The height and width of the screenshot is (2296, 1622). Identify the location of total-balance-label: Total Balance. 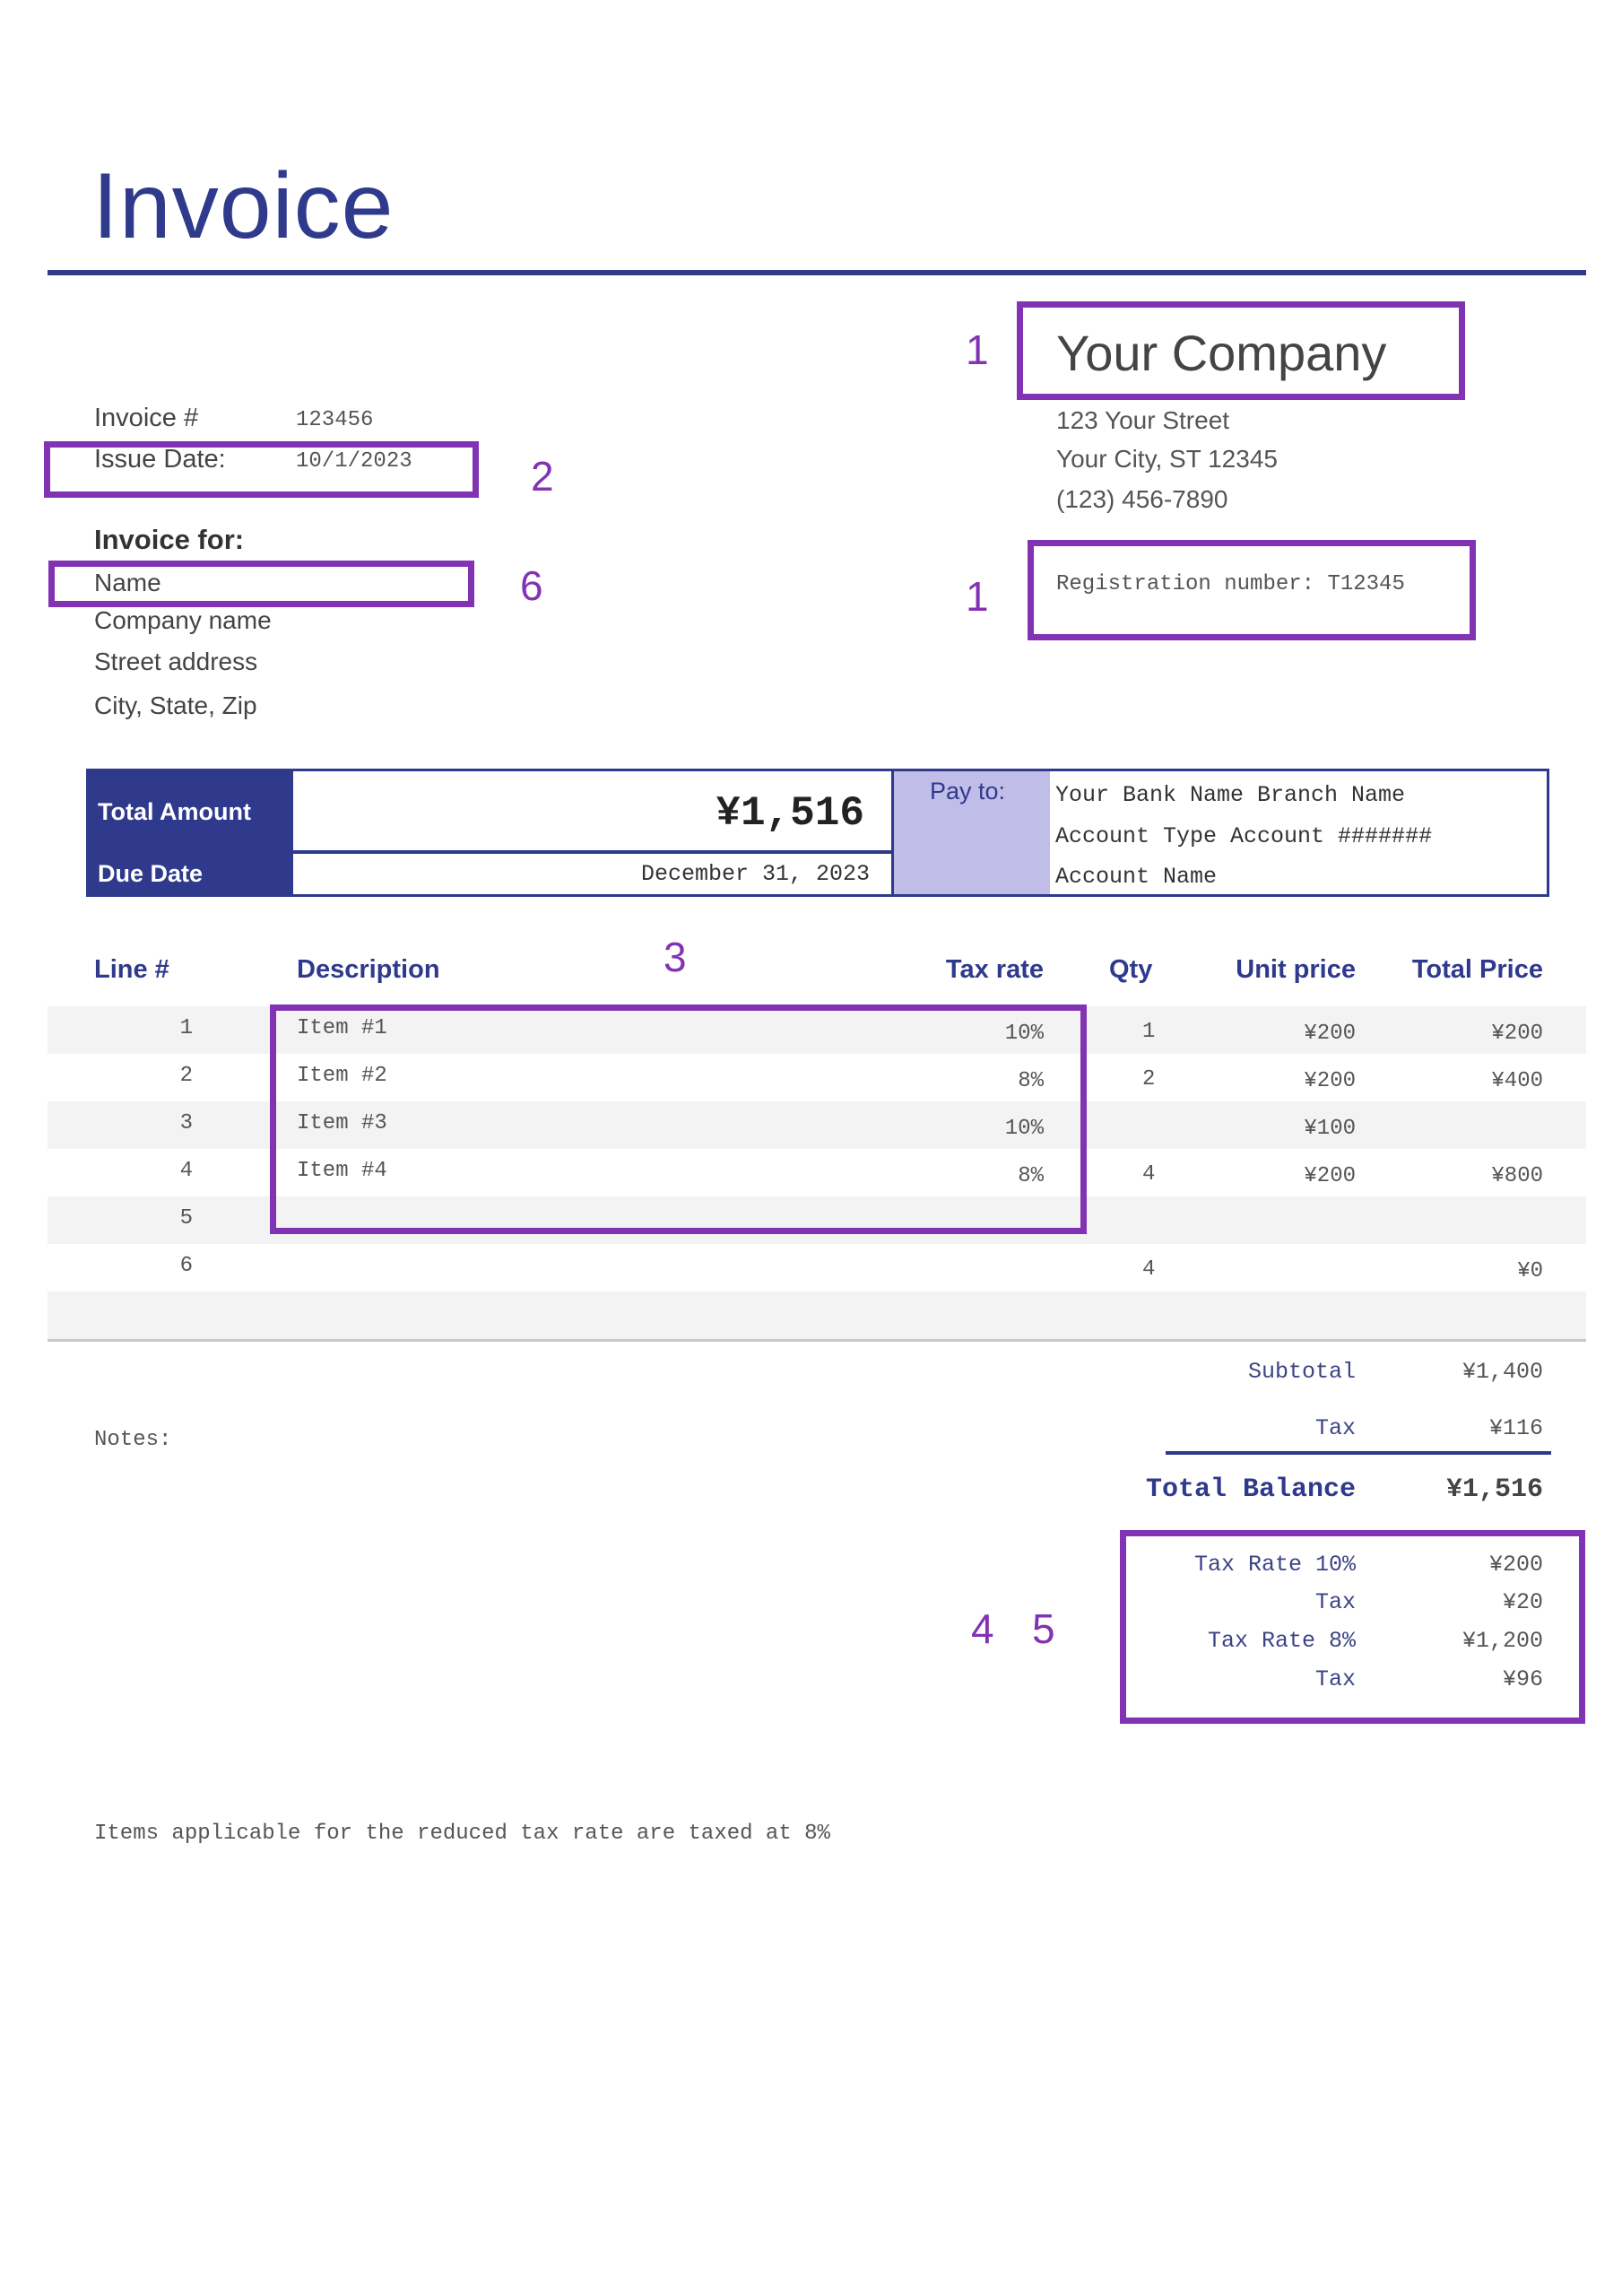
(1250, 1489).